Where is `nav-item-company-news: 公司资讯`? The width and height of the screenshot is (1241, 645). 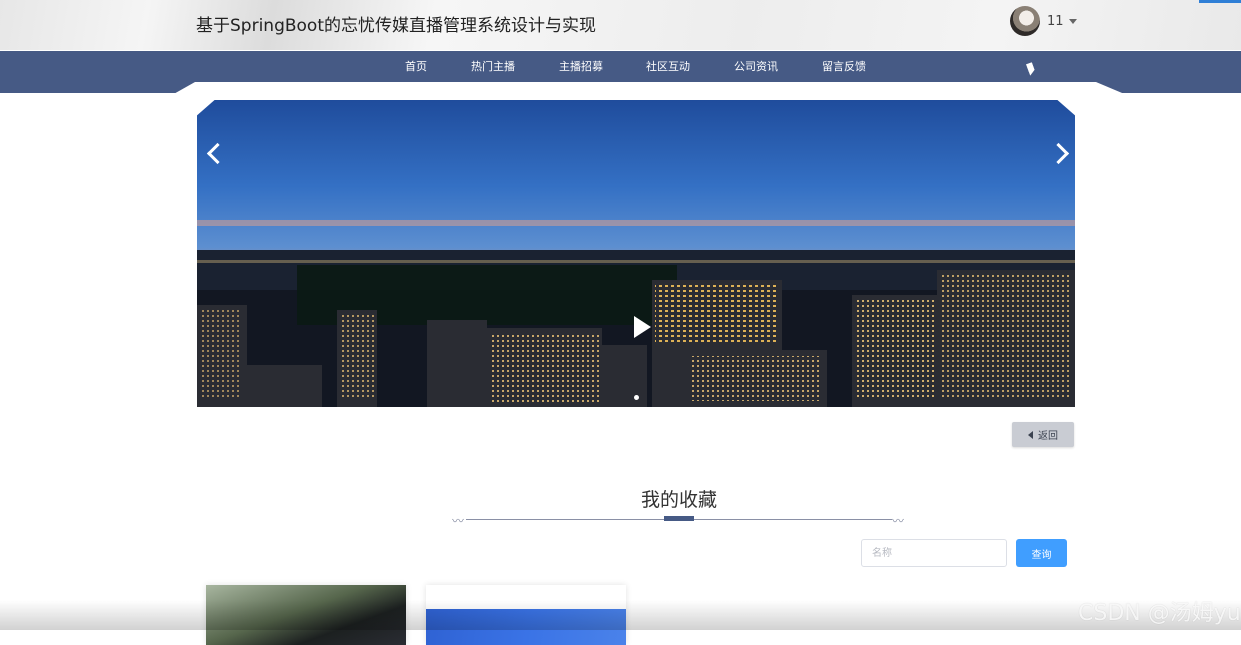
nav-item-company-news: 公司资讯 is located at coordinates (756, 66).